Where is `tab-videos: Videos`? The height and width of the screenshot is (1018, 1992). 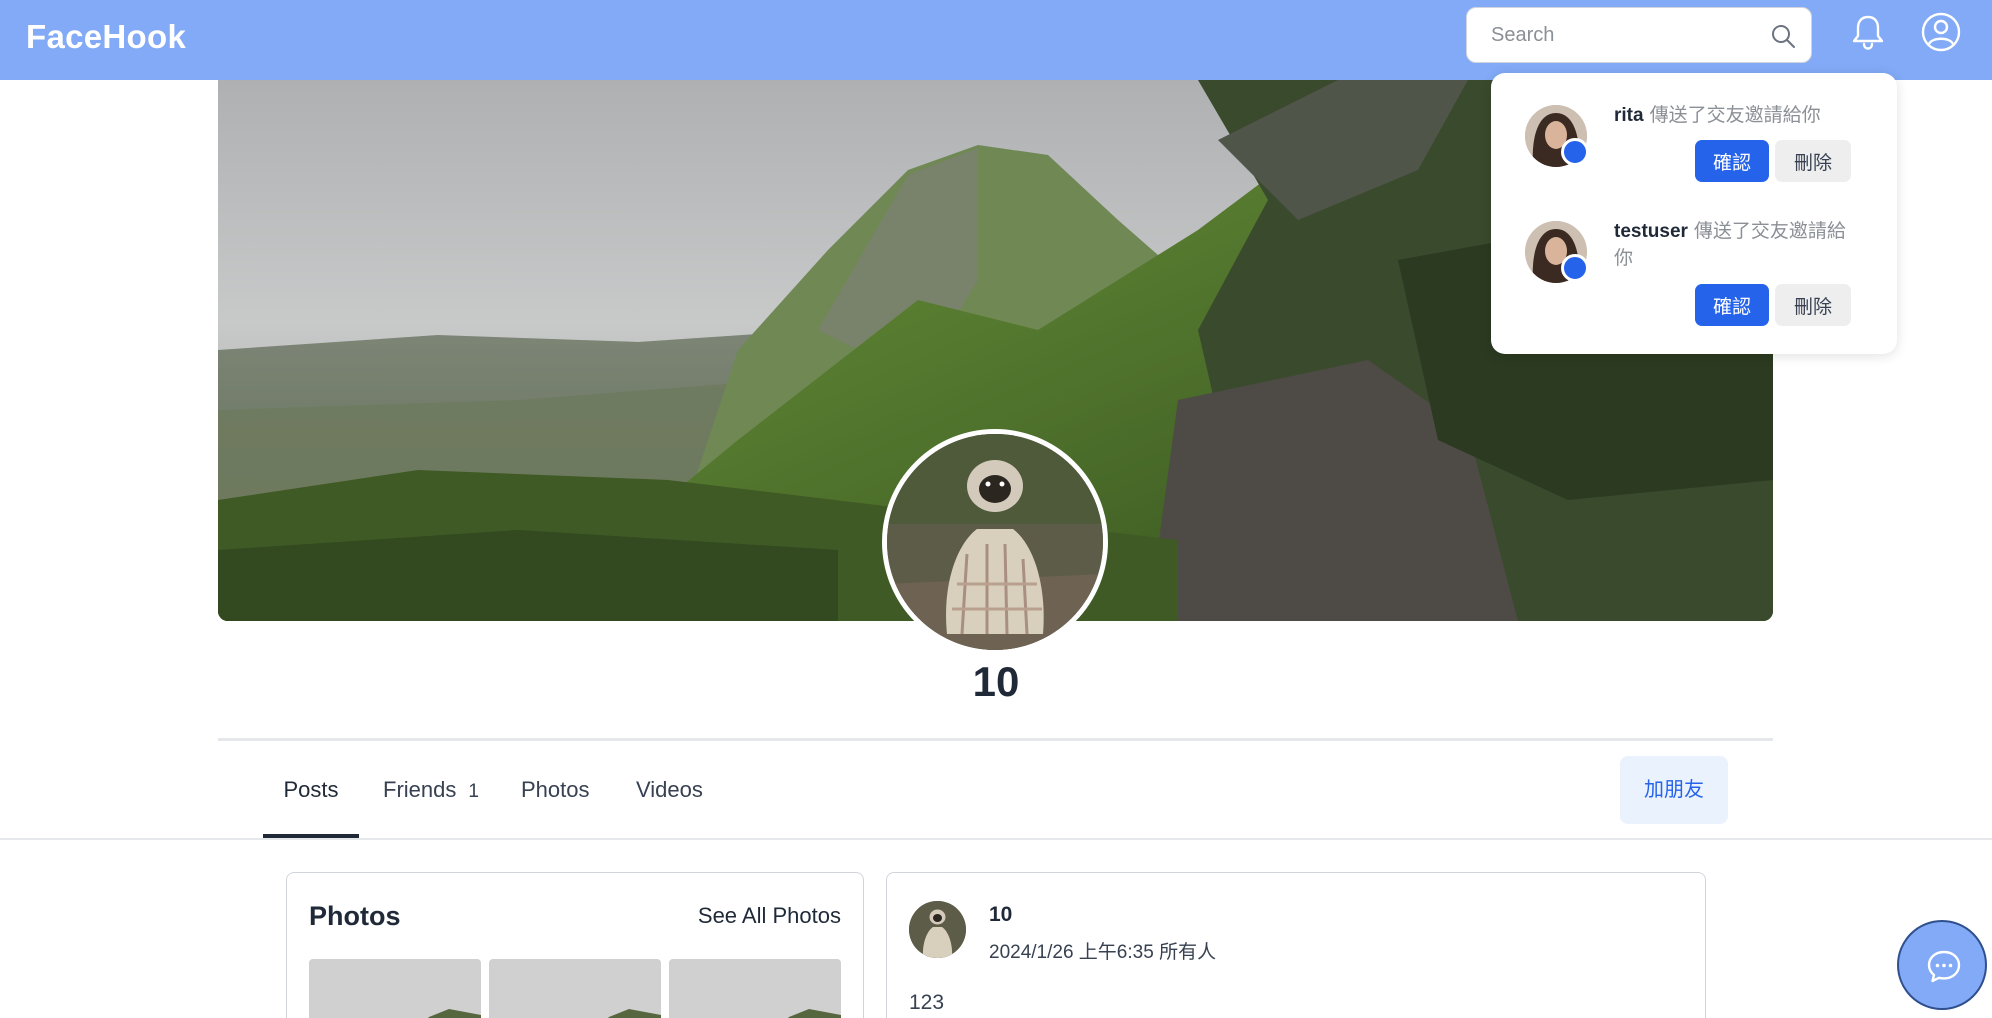 tab-videos: Videos is located at coordinates (669, 789).